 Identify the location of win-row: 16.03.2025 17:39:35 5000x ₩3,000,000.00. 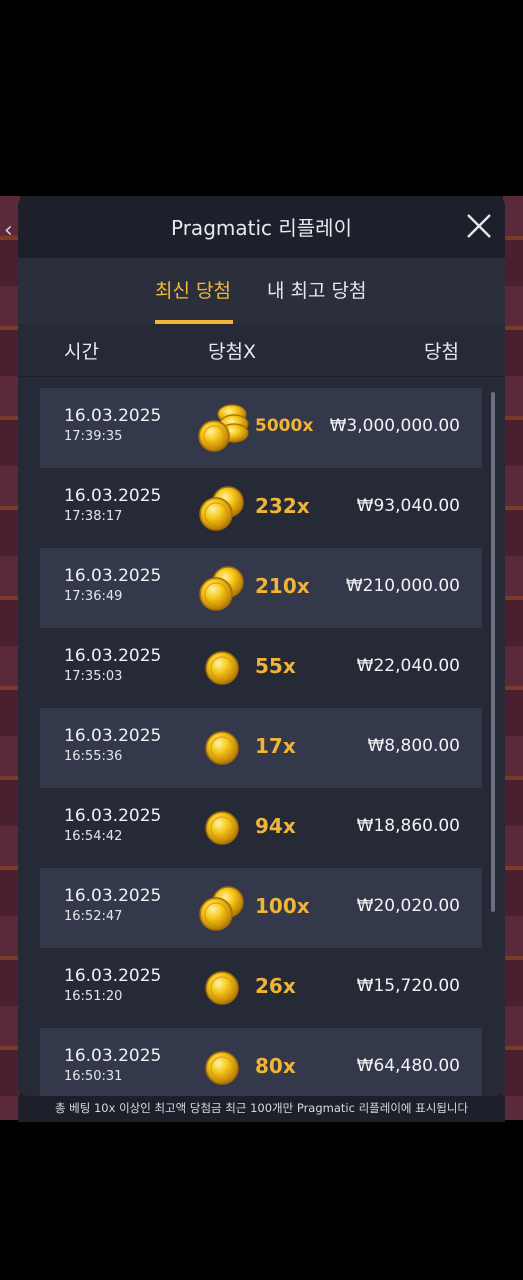
(261, 428).